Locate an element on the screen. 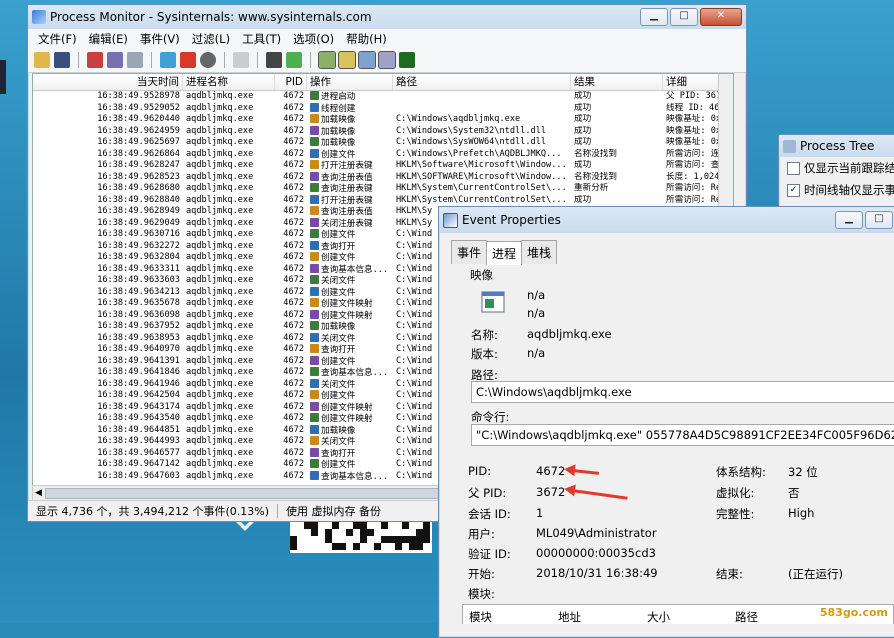  grid-header: 当天时间 进程名称 PID 操作 路径 结果 详细 is located at coordinates (383, 82).